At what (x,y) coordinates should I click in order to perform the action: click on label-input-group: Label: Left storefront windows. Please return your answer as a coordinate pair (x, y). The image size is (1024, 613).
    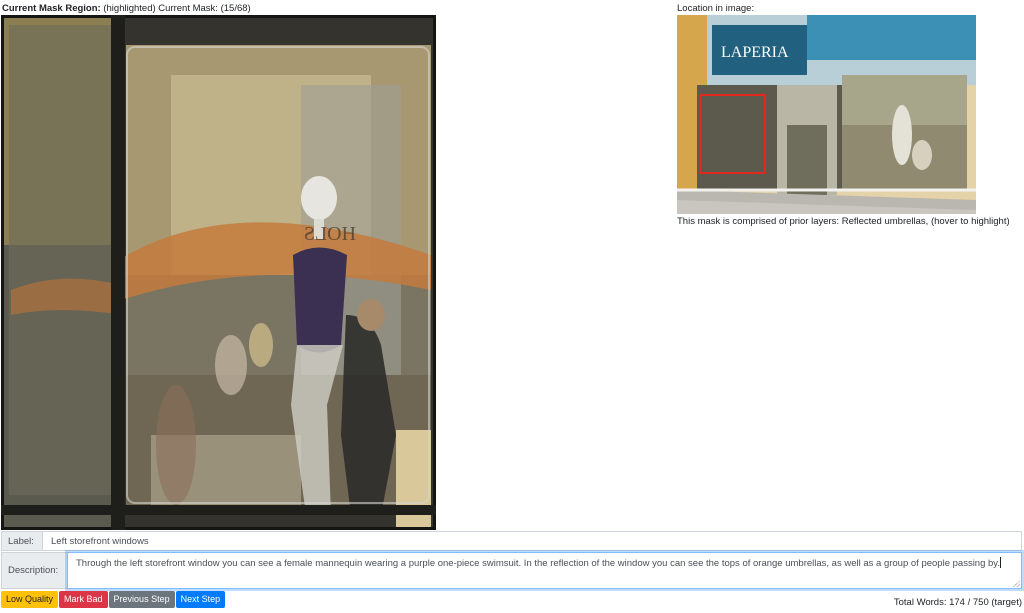
    Looking at the image, I should click on (511, 541).